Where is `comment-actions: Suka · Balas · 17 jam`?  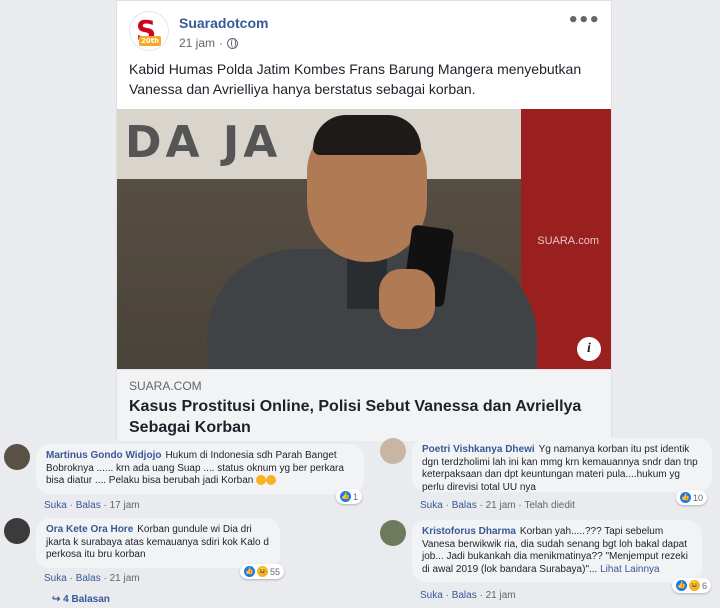
comment-actions: Suka · Balas · 17 jam is located at coordinates (92, 505).